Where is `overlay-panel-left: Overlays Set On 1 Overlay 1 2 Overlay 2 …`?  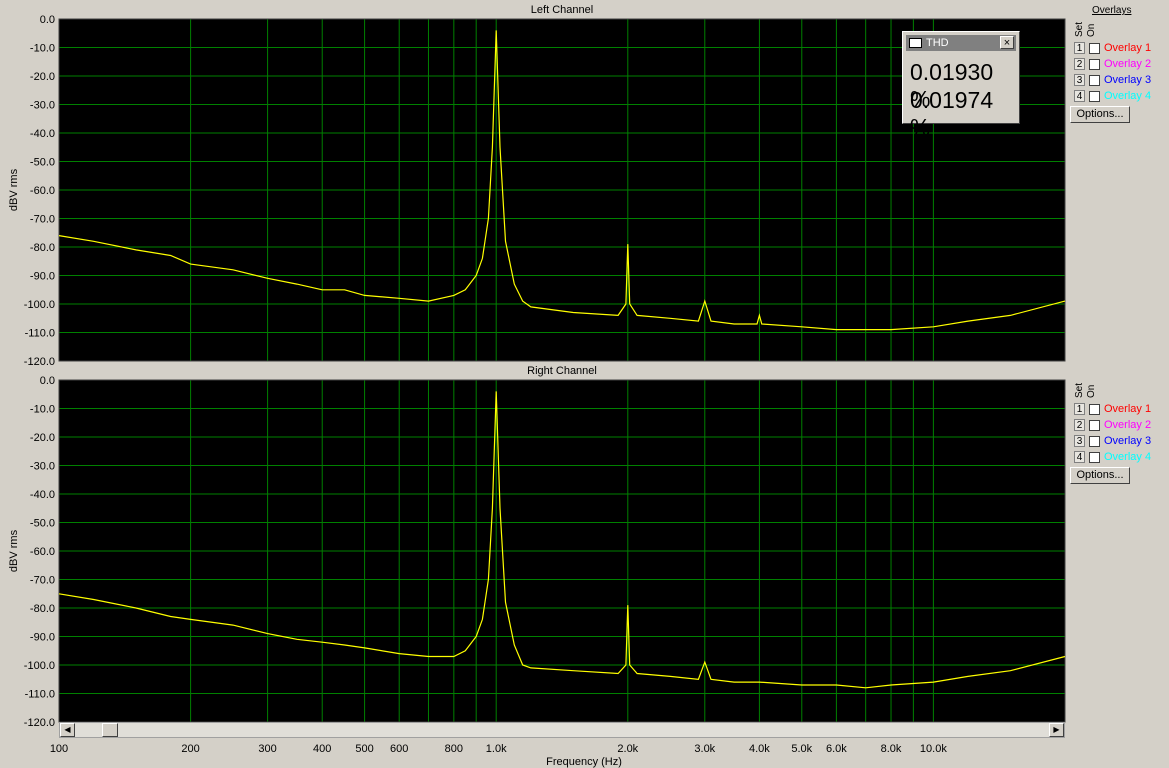
overlay-panel-left: Overlays Set On 1 Overlay 1 2 Overlay 2 … is located at coordinates (1118, 75).